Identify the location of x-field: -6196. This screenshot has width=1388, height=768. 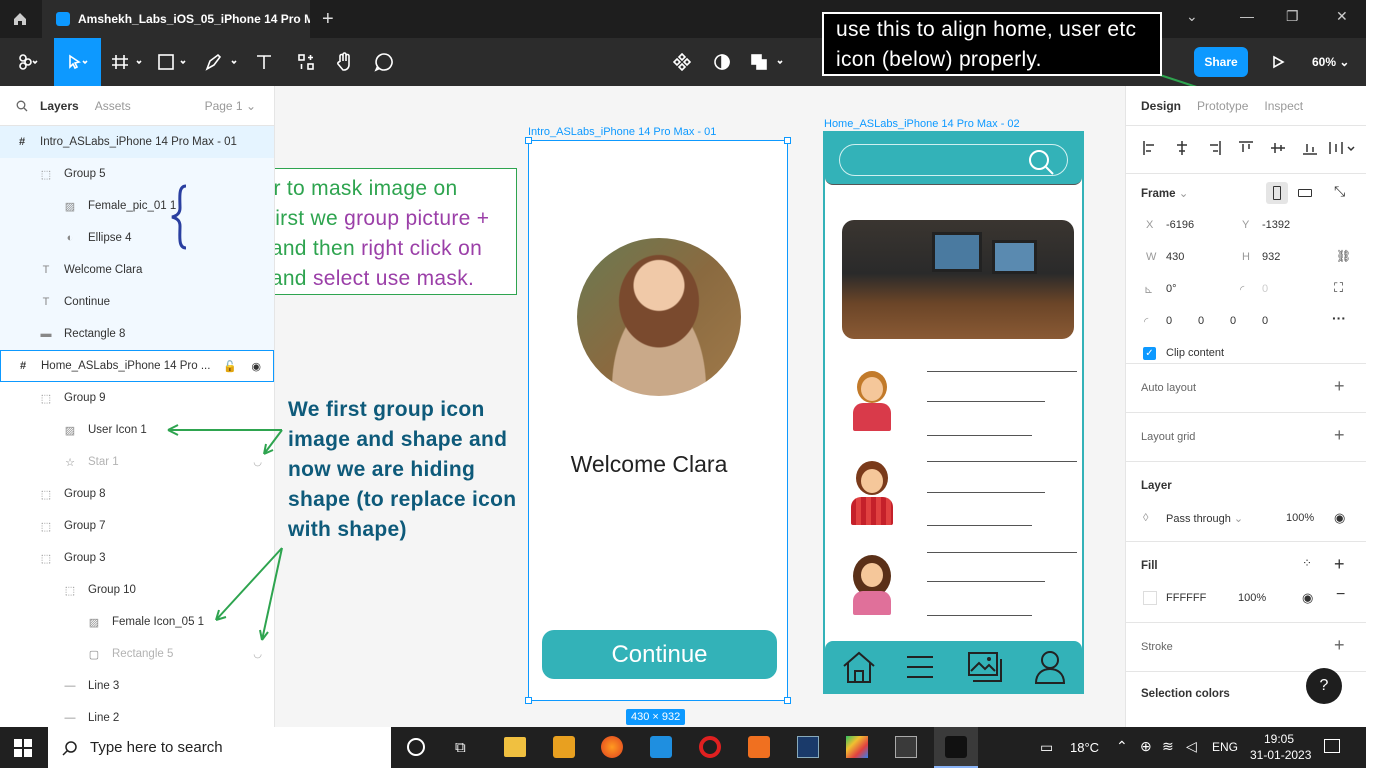
(1180, 225).